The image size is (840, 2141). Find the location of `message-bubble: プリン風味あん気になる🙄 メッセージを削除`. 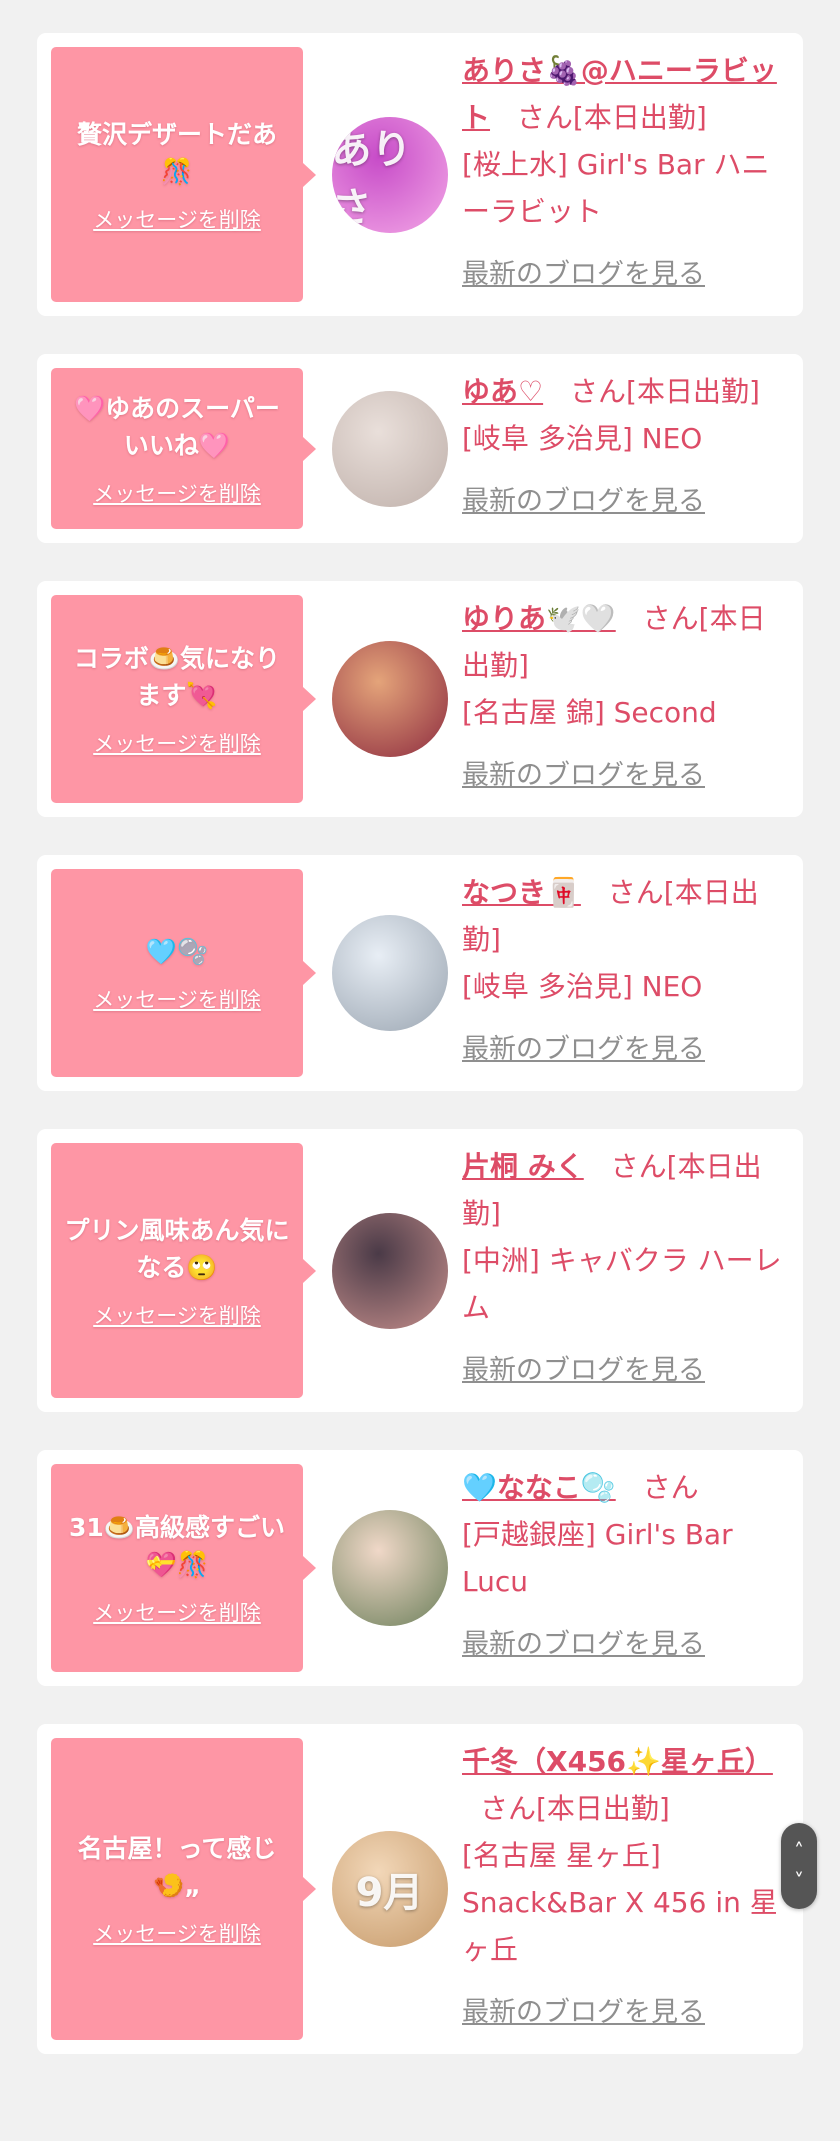

message-bubble: プリン風味あん気になる🙄 メッセージを削除 is located at coordinates (177, 1270).